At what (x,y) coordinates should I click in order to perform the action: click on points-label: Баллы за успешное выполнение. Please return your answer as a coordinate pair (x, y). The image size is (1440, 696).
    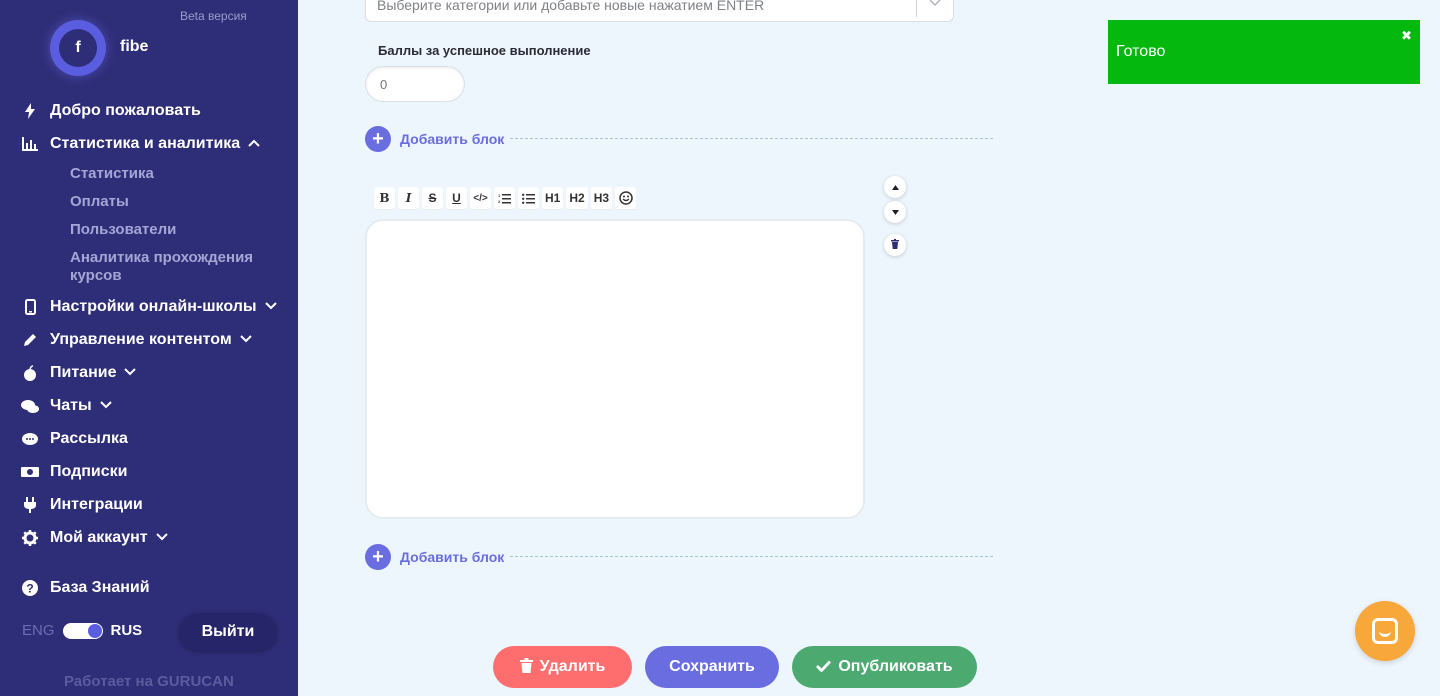
    Looking at the image, I should click on (484, 50).